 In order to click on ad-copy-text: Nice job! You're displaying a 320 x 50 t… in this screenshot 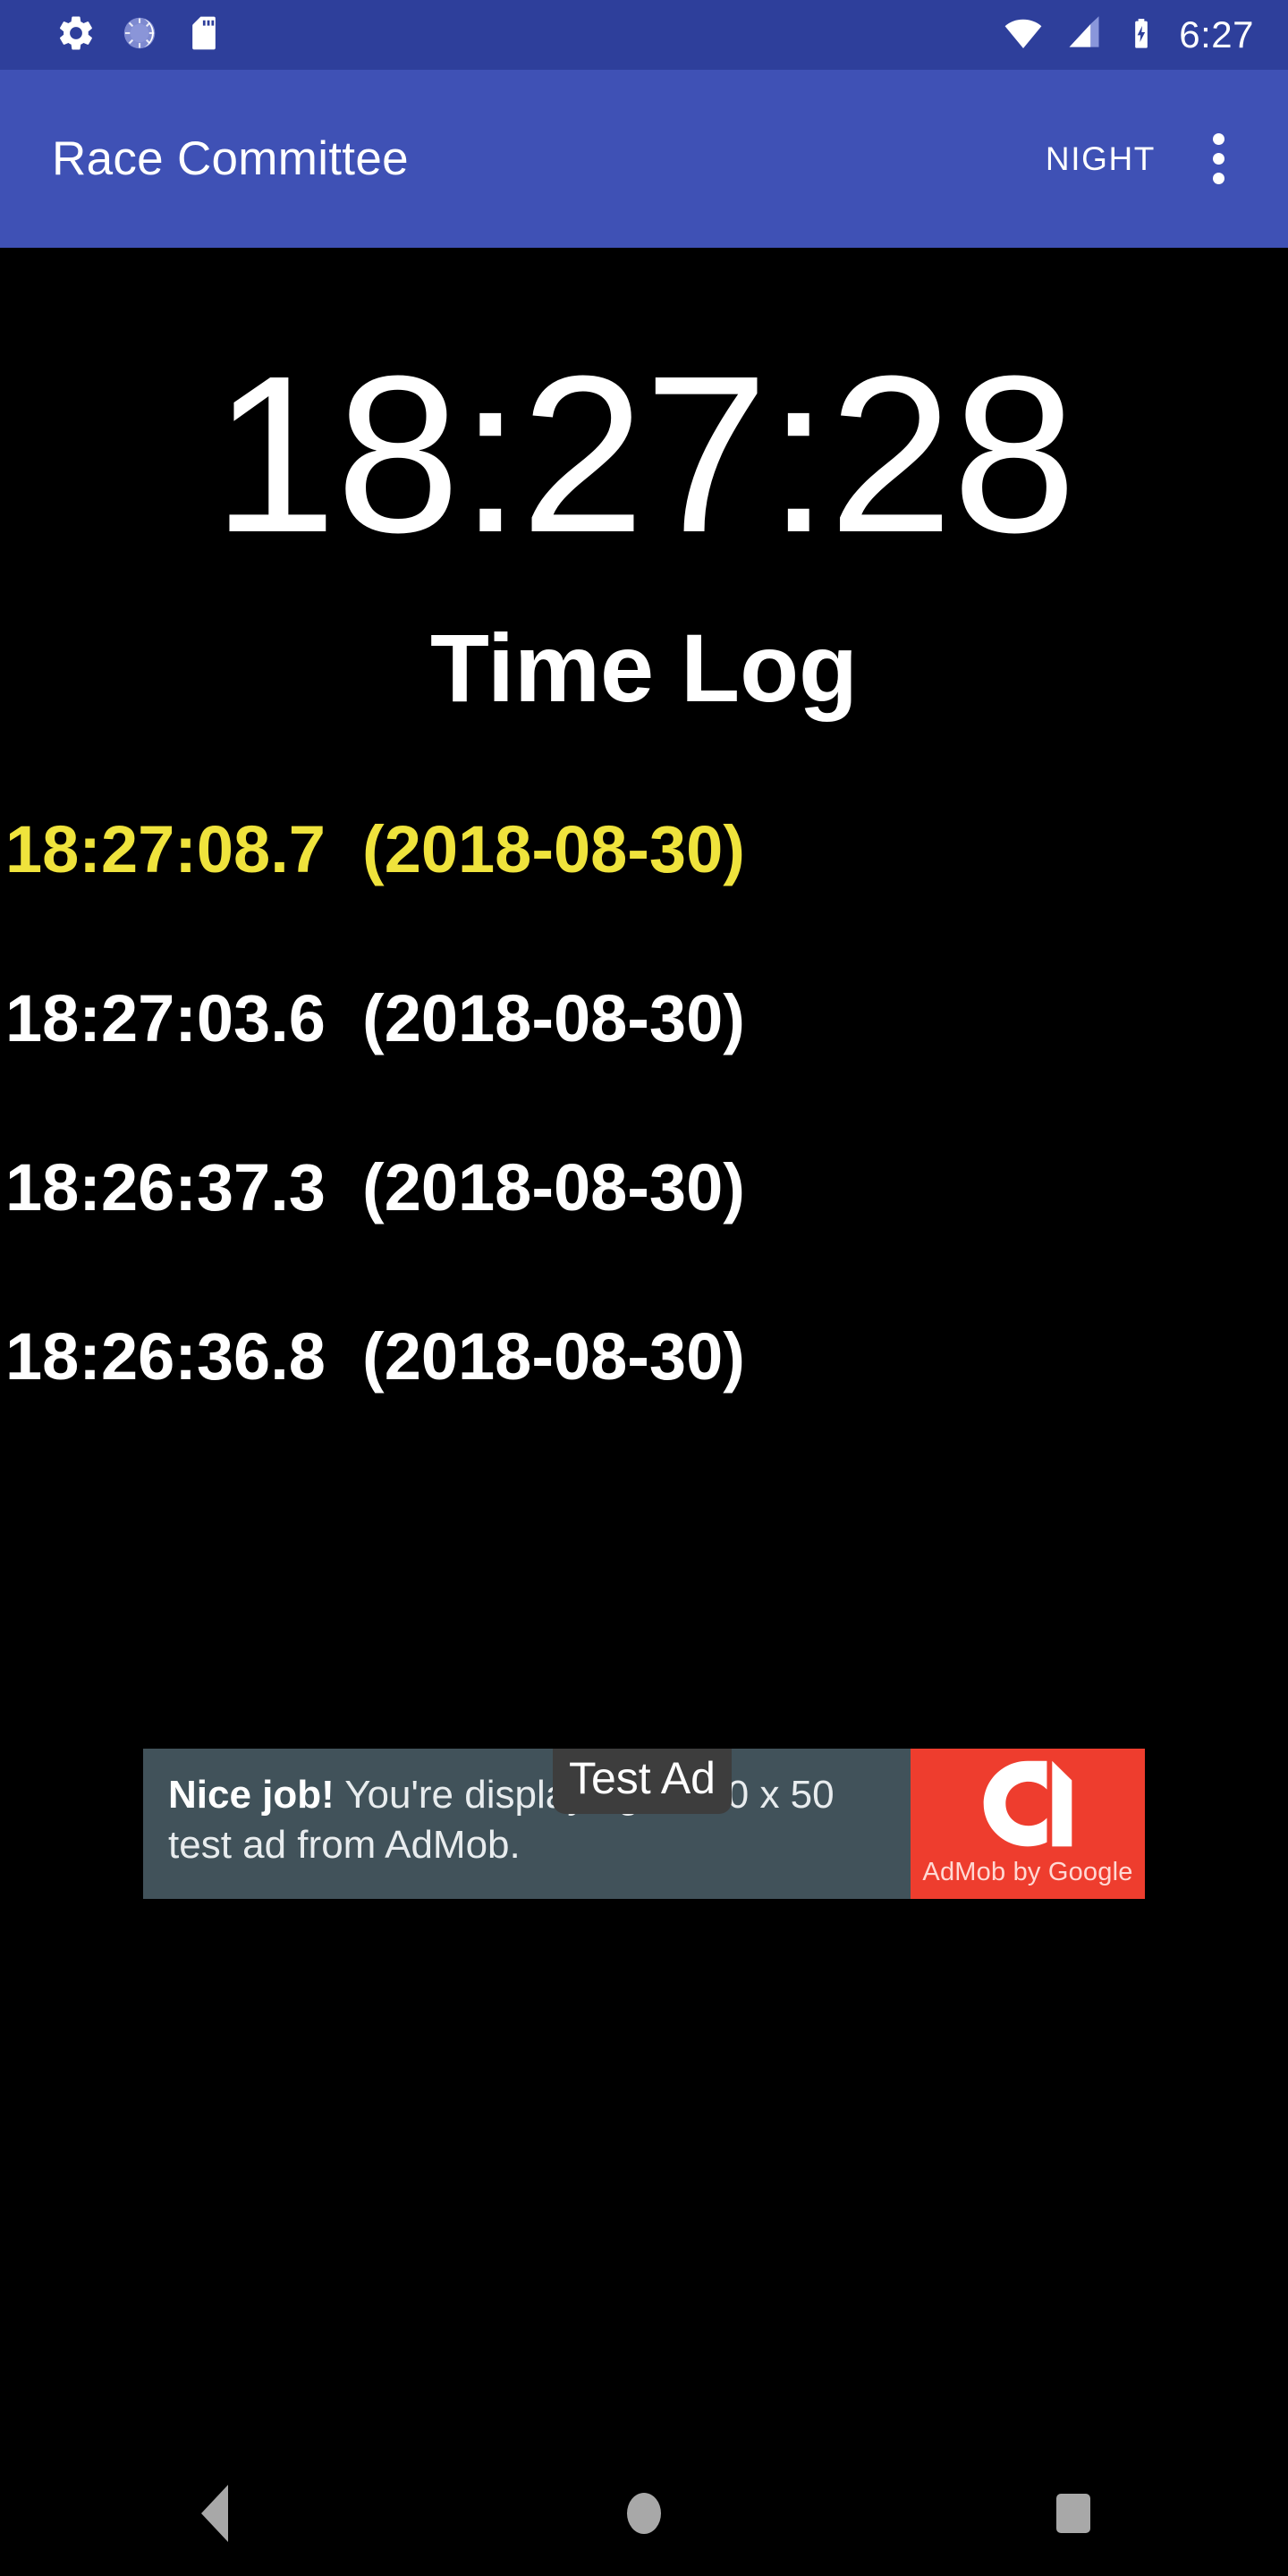, I will do `click(527, 1824)`.